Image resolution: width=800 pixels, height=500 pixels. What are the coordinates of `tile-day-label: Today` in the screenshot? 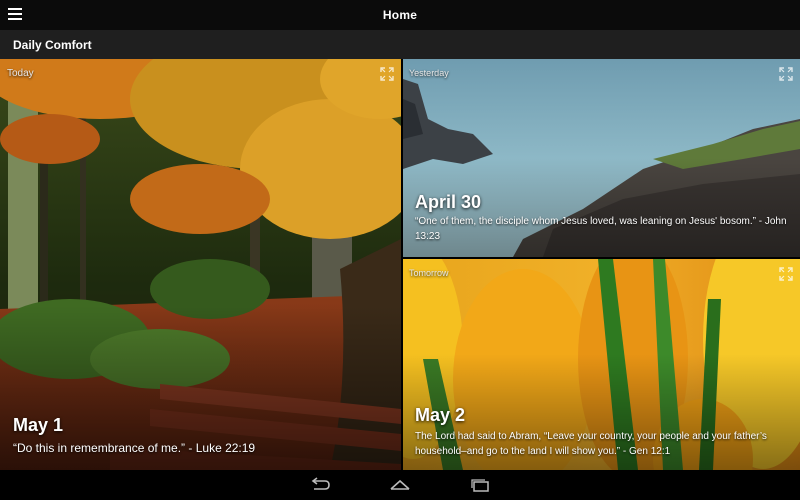 It's located at (20, 73).